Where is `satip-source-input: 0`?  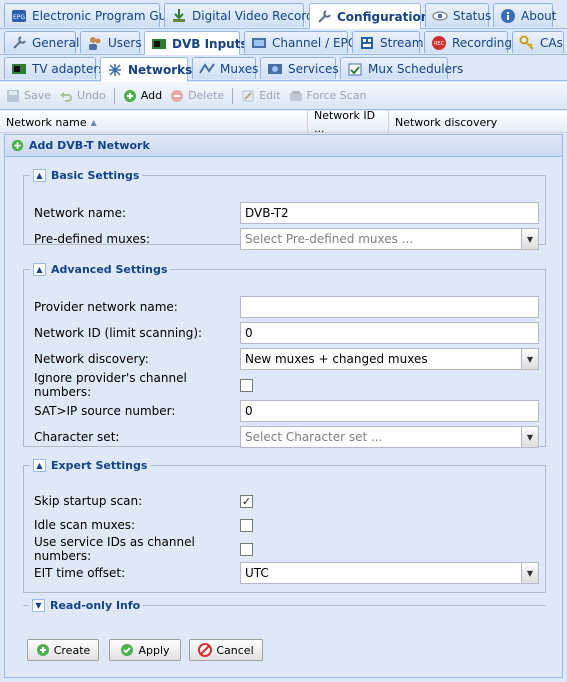
satip-source-input: 0 is located at coordinates (389, 411).